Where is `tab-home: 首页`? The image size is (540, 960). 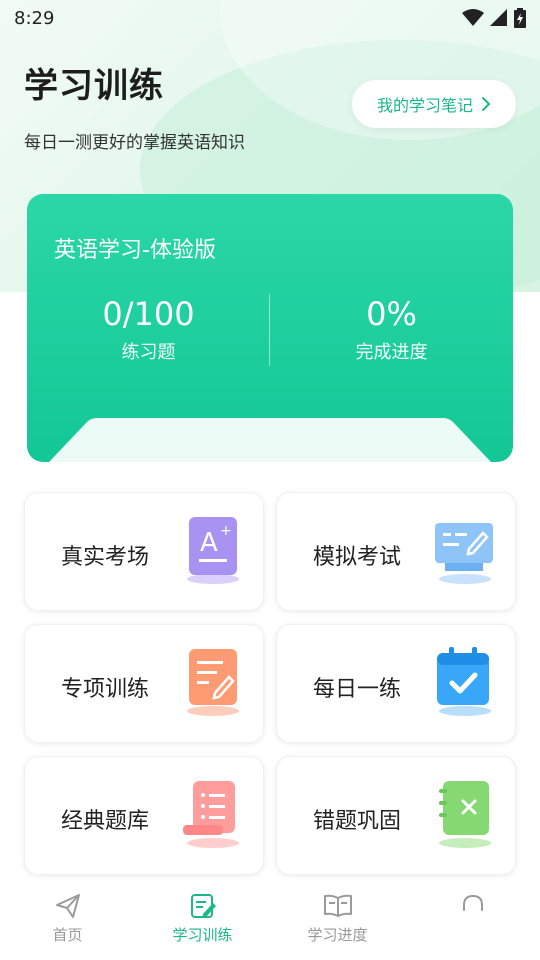 tab-home: 首页 is located at coordinates (67, 922).